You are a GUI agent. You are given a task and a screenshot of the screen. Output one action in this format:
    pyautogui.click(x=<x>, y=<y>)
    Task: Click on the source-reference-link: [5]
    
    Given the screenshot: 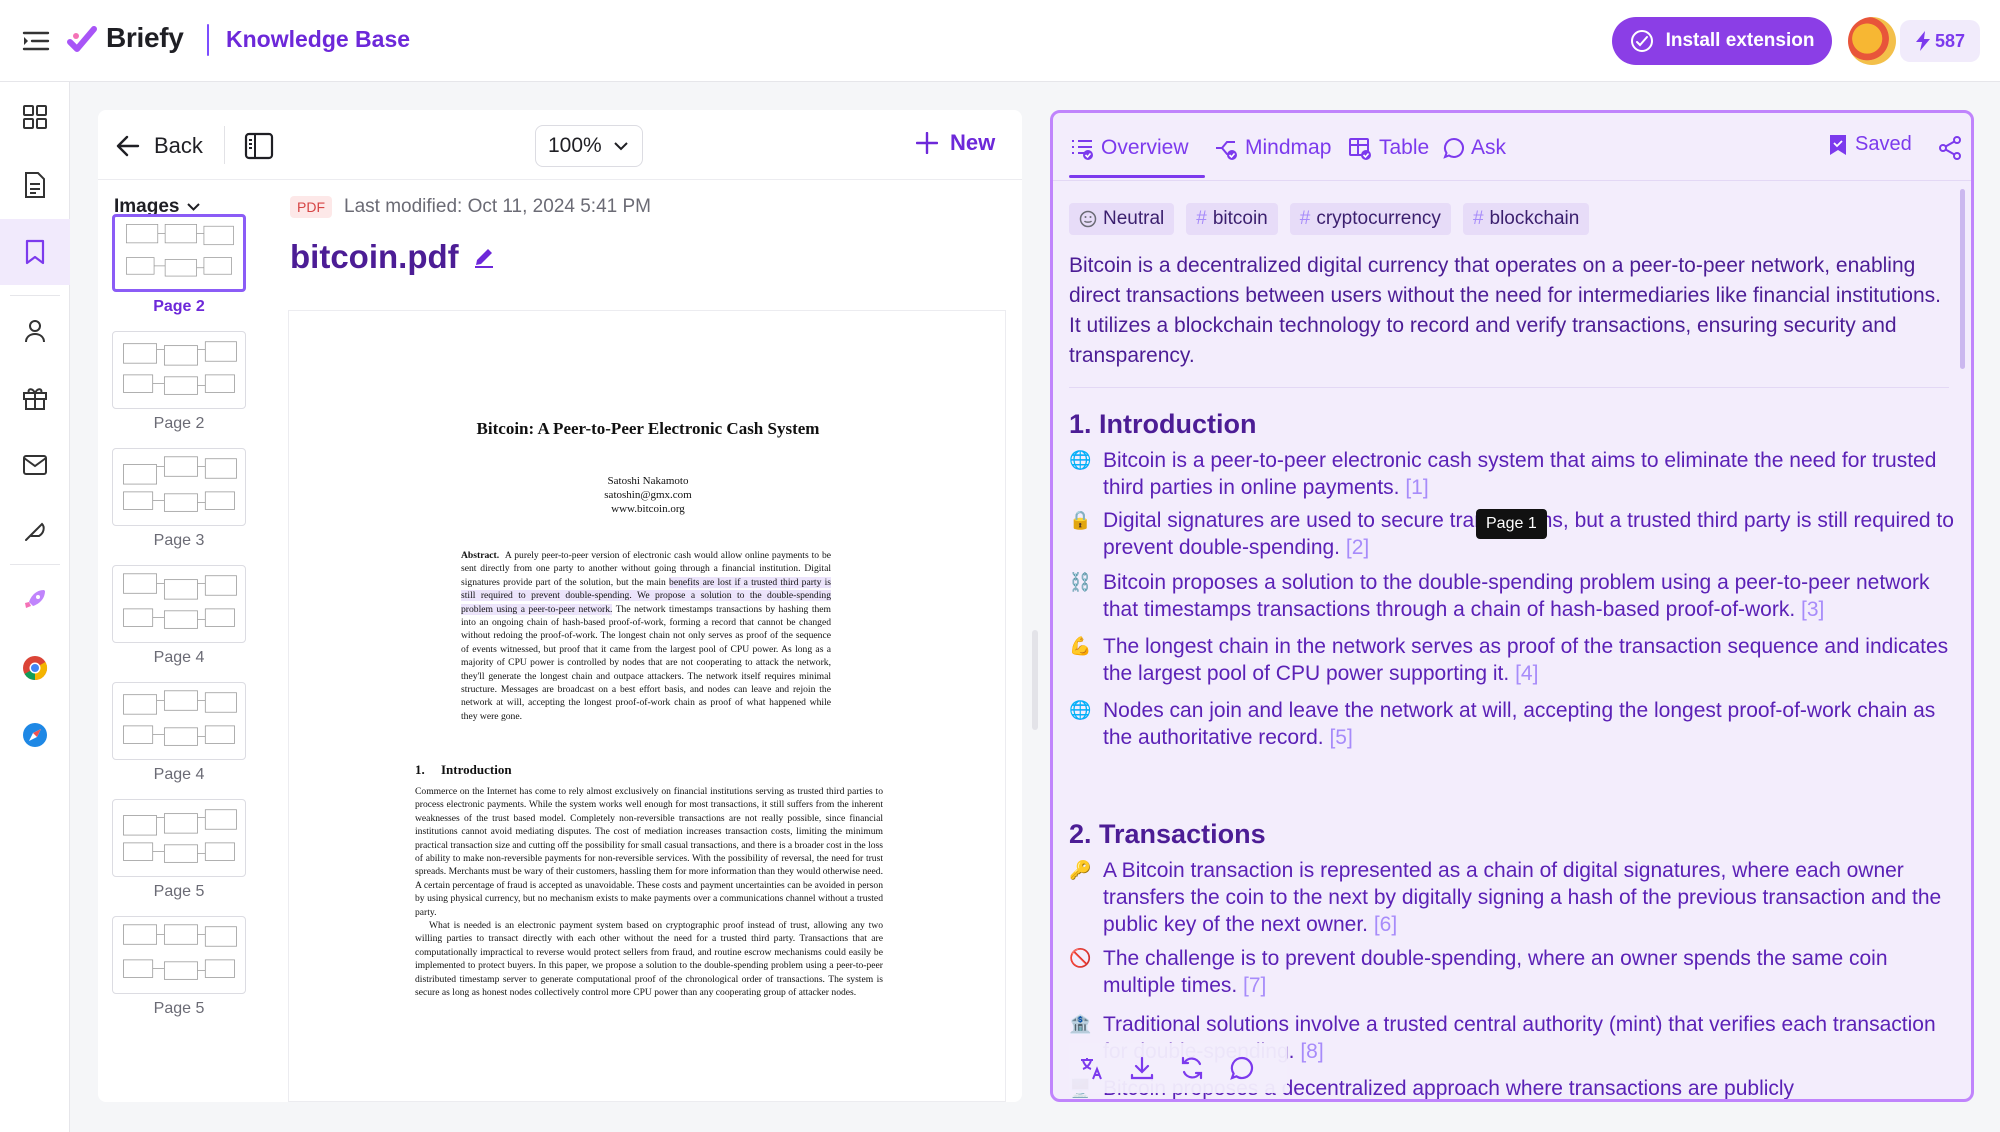 What is the action you would take?
    pyautogui.click(x=1340, y=737)
    